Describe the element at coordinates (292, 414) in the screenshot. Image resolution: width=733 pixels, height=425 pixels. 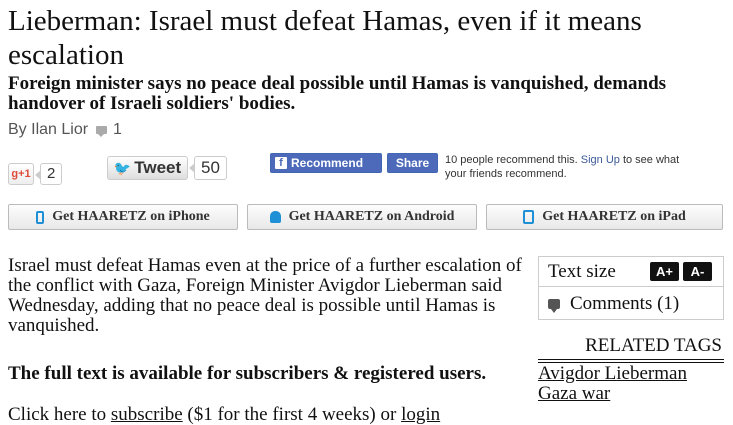
I see `paywall-cta-middle: ($1 for the first 4 weeks) or` at that location.